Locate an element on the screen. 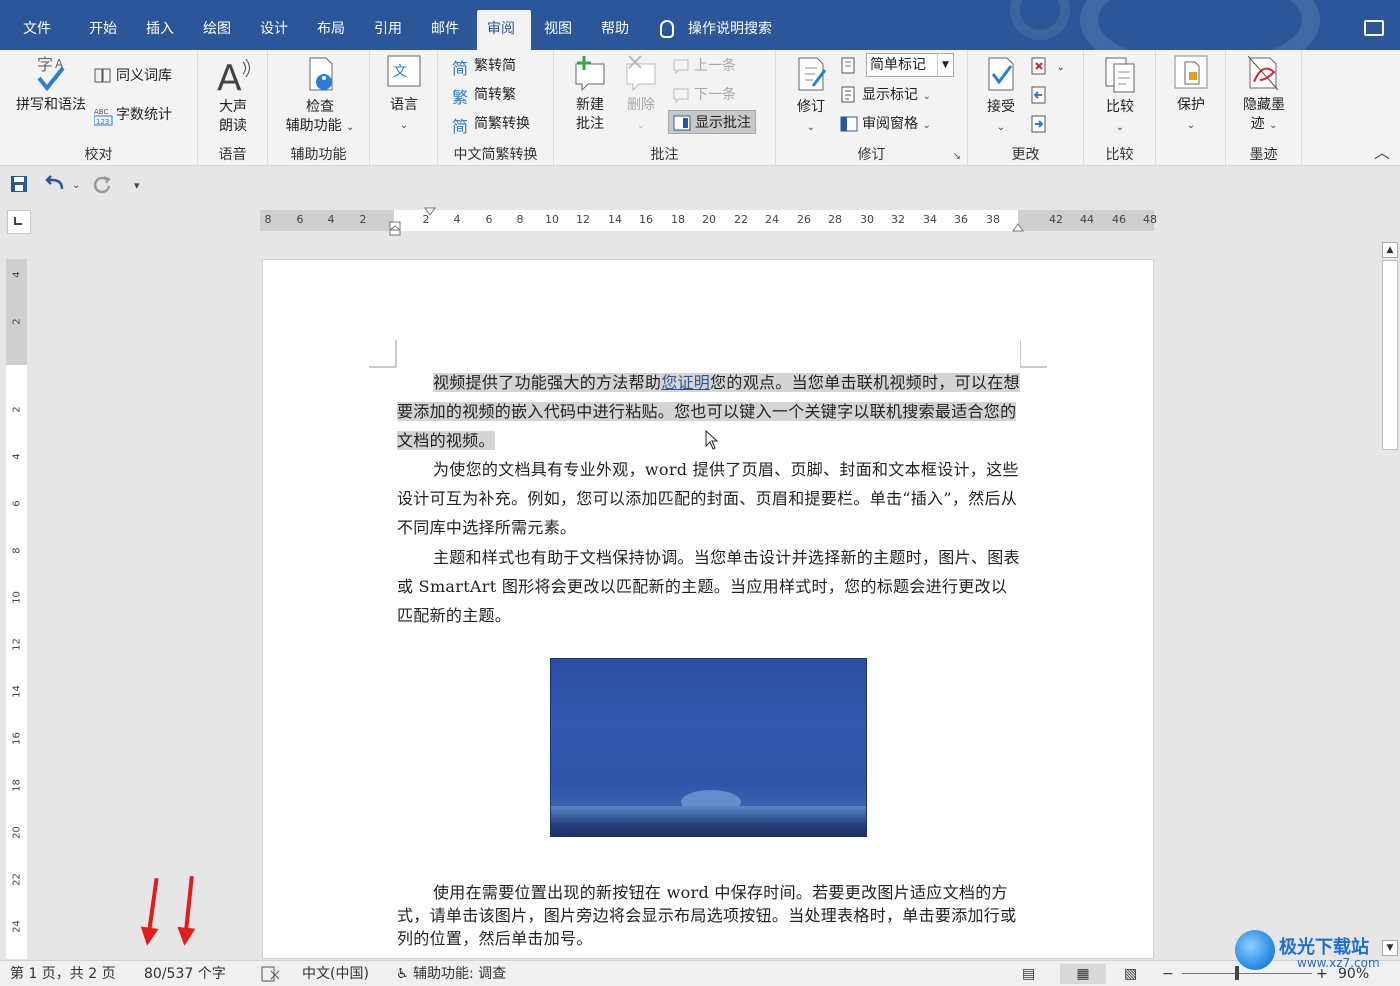  delete-comment-button: 删除 ⌄ is located at coordinates (641, 94).